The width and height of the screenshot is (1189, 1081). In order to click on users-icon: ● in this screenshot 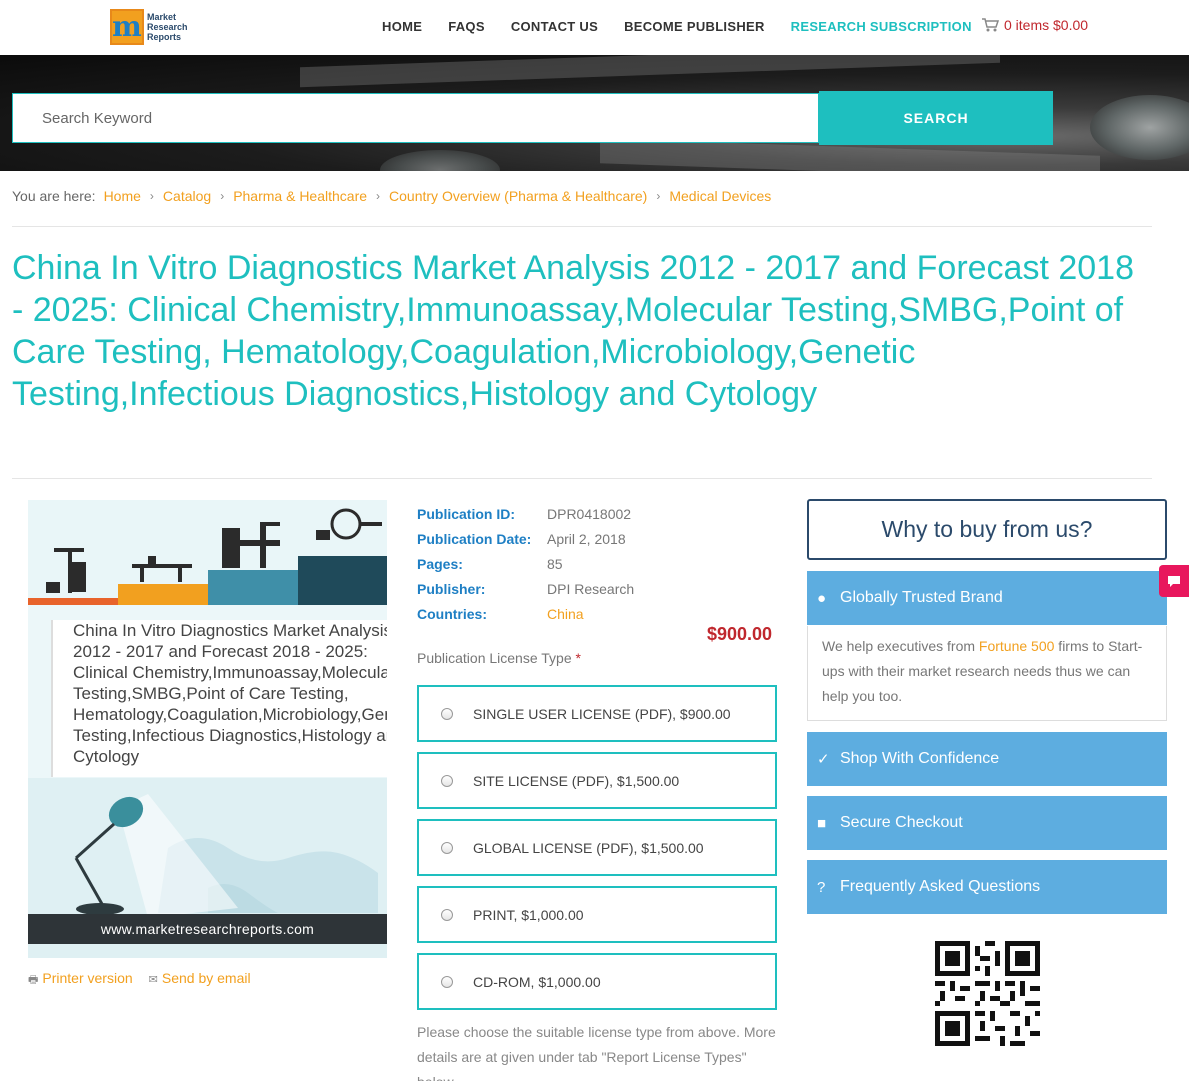, I will do `click(822, 598)`.